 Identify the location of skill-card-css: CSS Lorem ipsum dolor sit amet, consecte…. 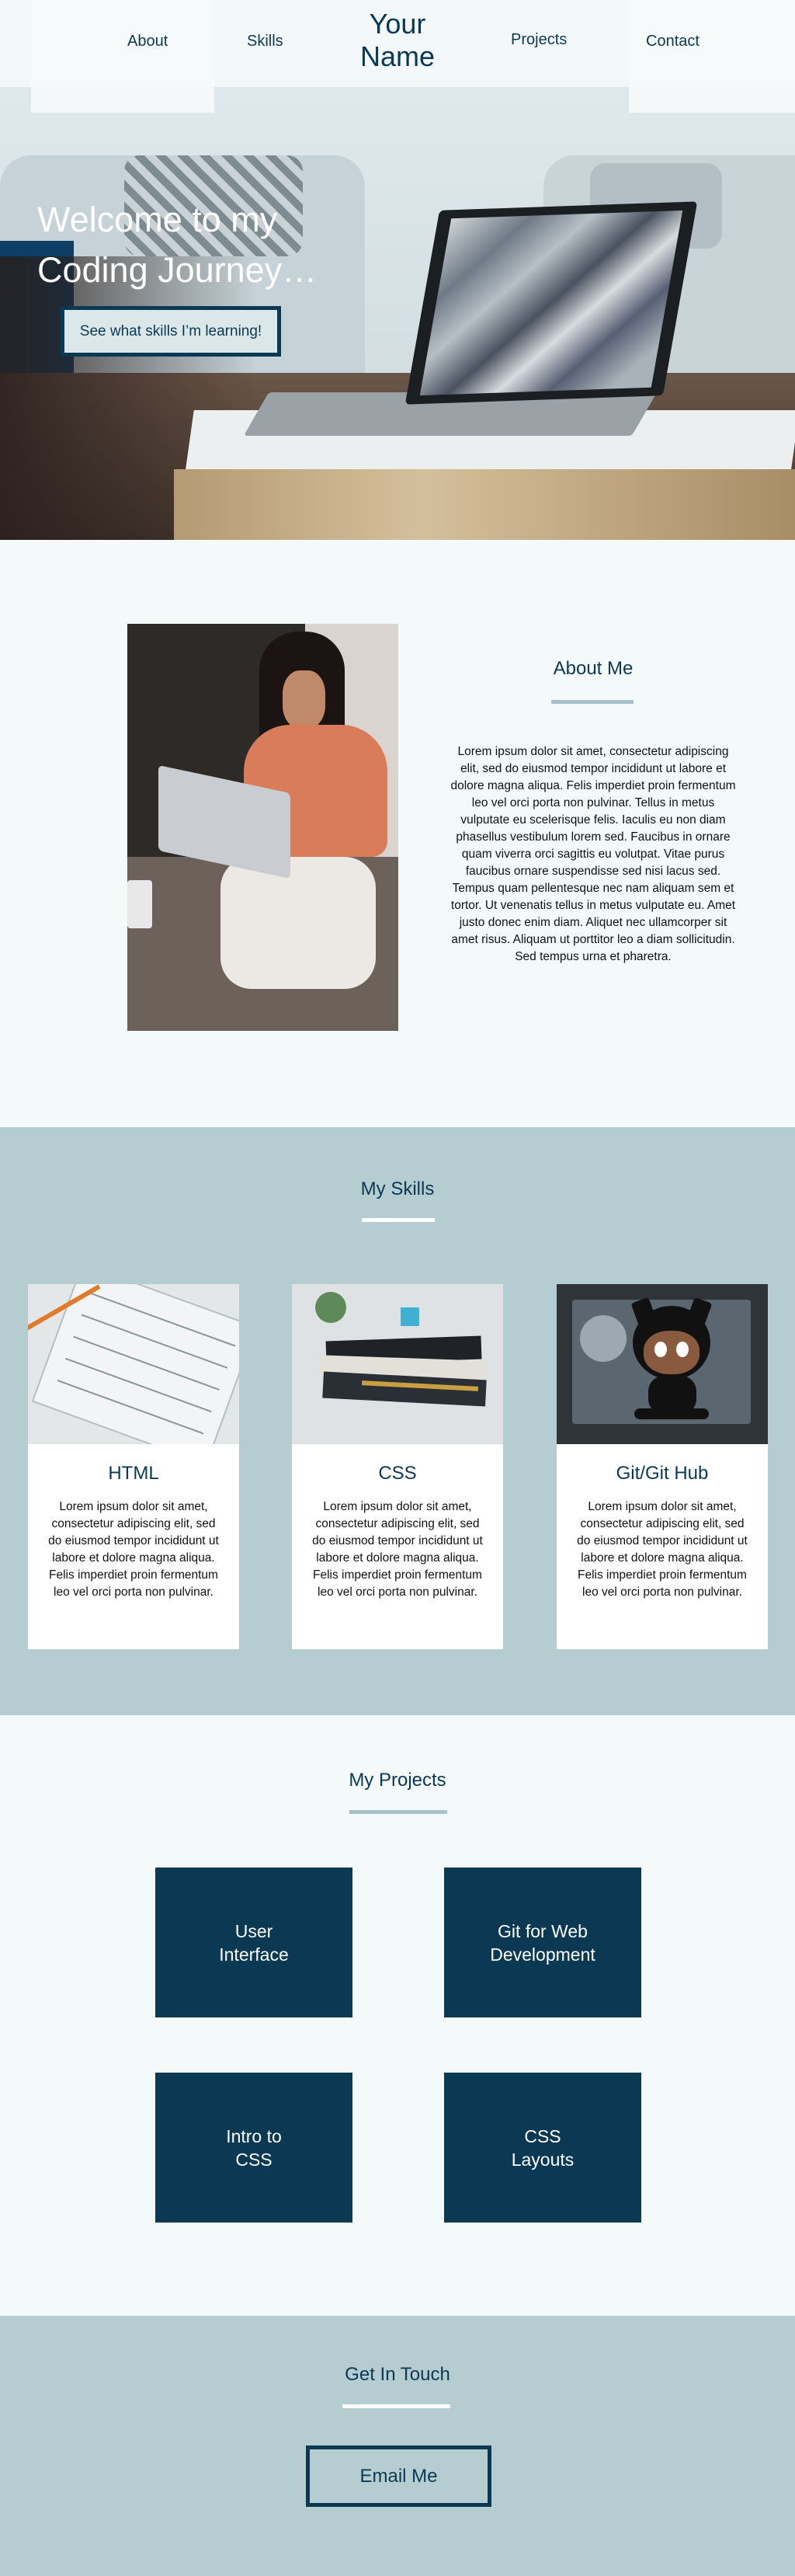
(397, 1466).